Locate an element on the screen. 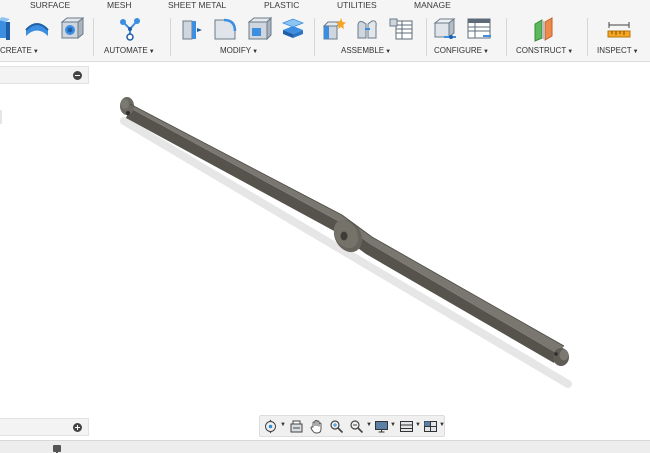 Image resolution: width=650 pixels, height=453 pixels. inspect-group: INSPECT▼ is located at coordinates (619, 37).